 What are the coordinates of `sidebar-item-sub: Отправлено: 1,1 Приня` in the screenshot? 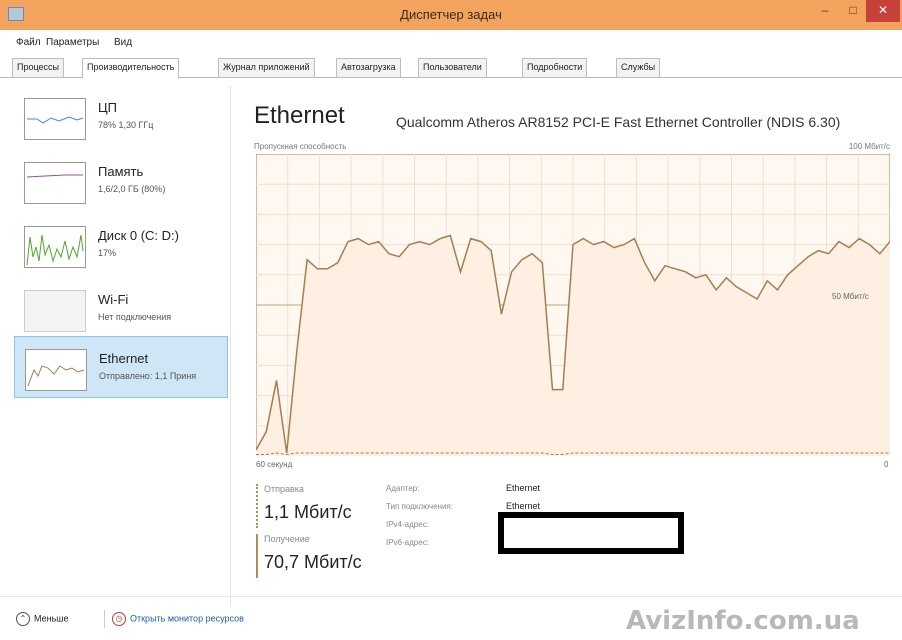 It's located at (148, 376).